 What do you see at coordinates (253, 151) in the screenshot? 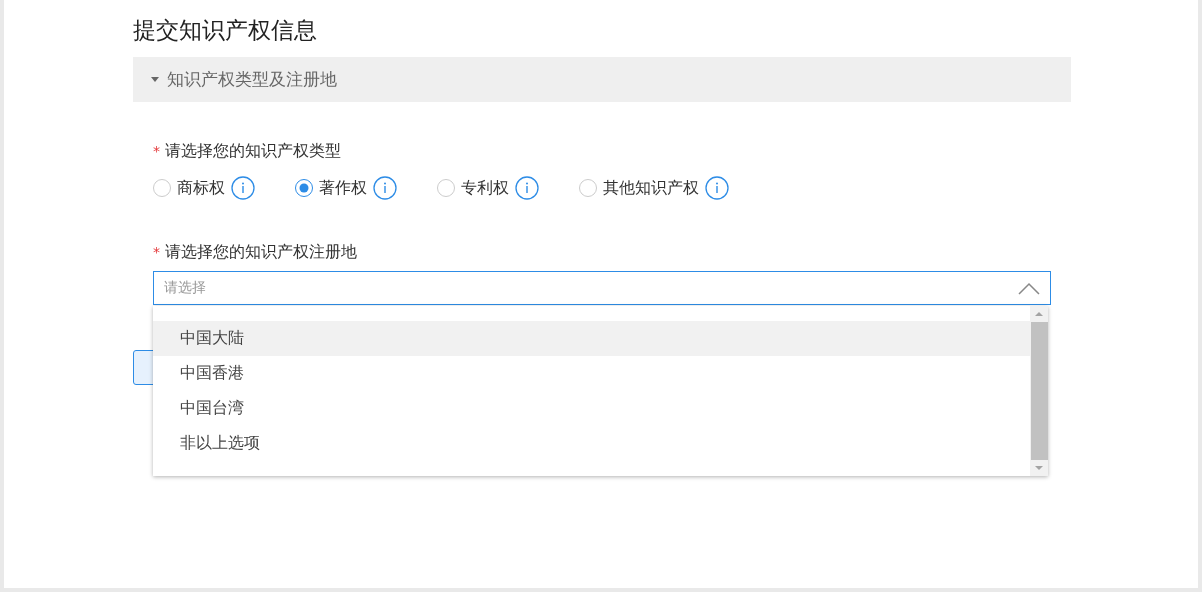
I see `field-label: 请选择您的知识产权类型` at bounding box center [253, 151].